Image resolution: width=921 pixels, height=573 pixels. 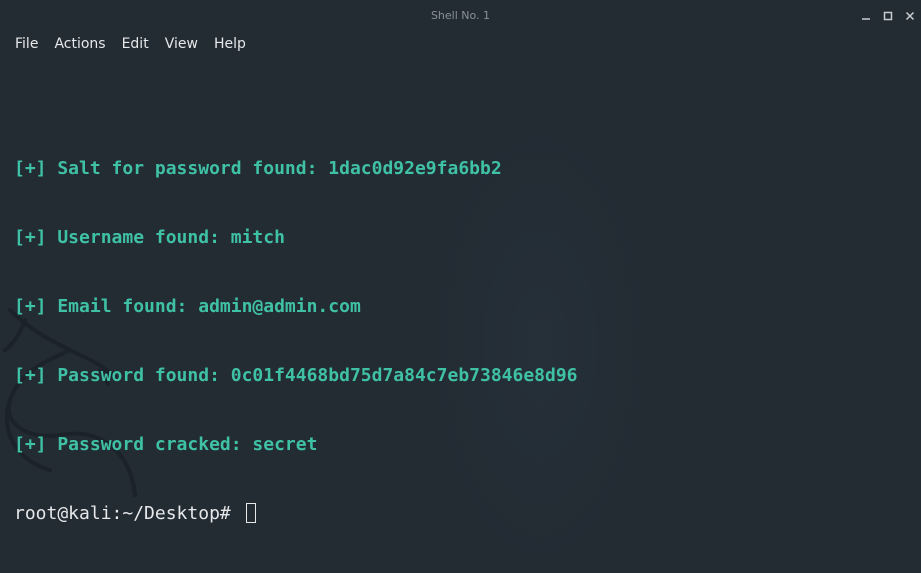 What do you see at coordinates (26, 44) in the screenshot?
I see `menu-file: File` at bounding box center [26, 44].